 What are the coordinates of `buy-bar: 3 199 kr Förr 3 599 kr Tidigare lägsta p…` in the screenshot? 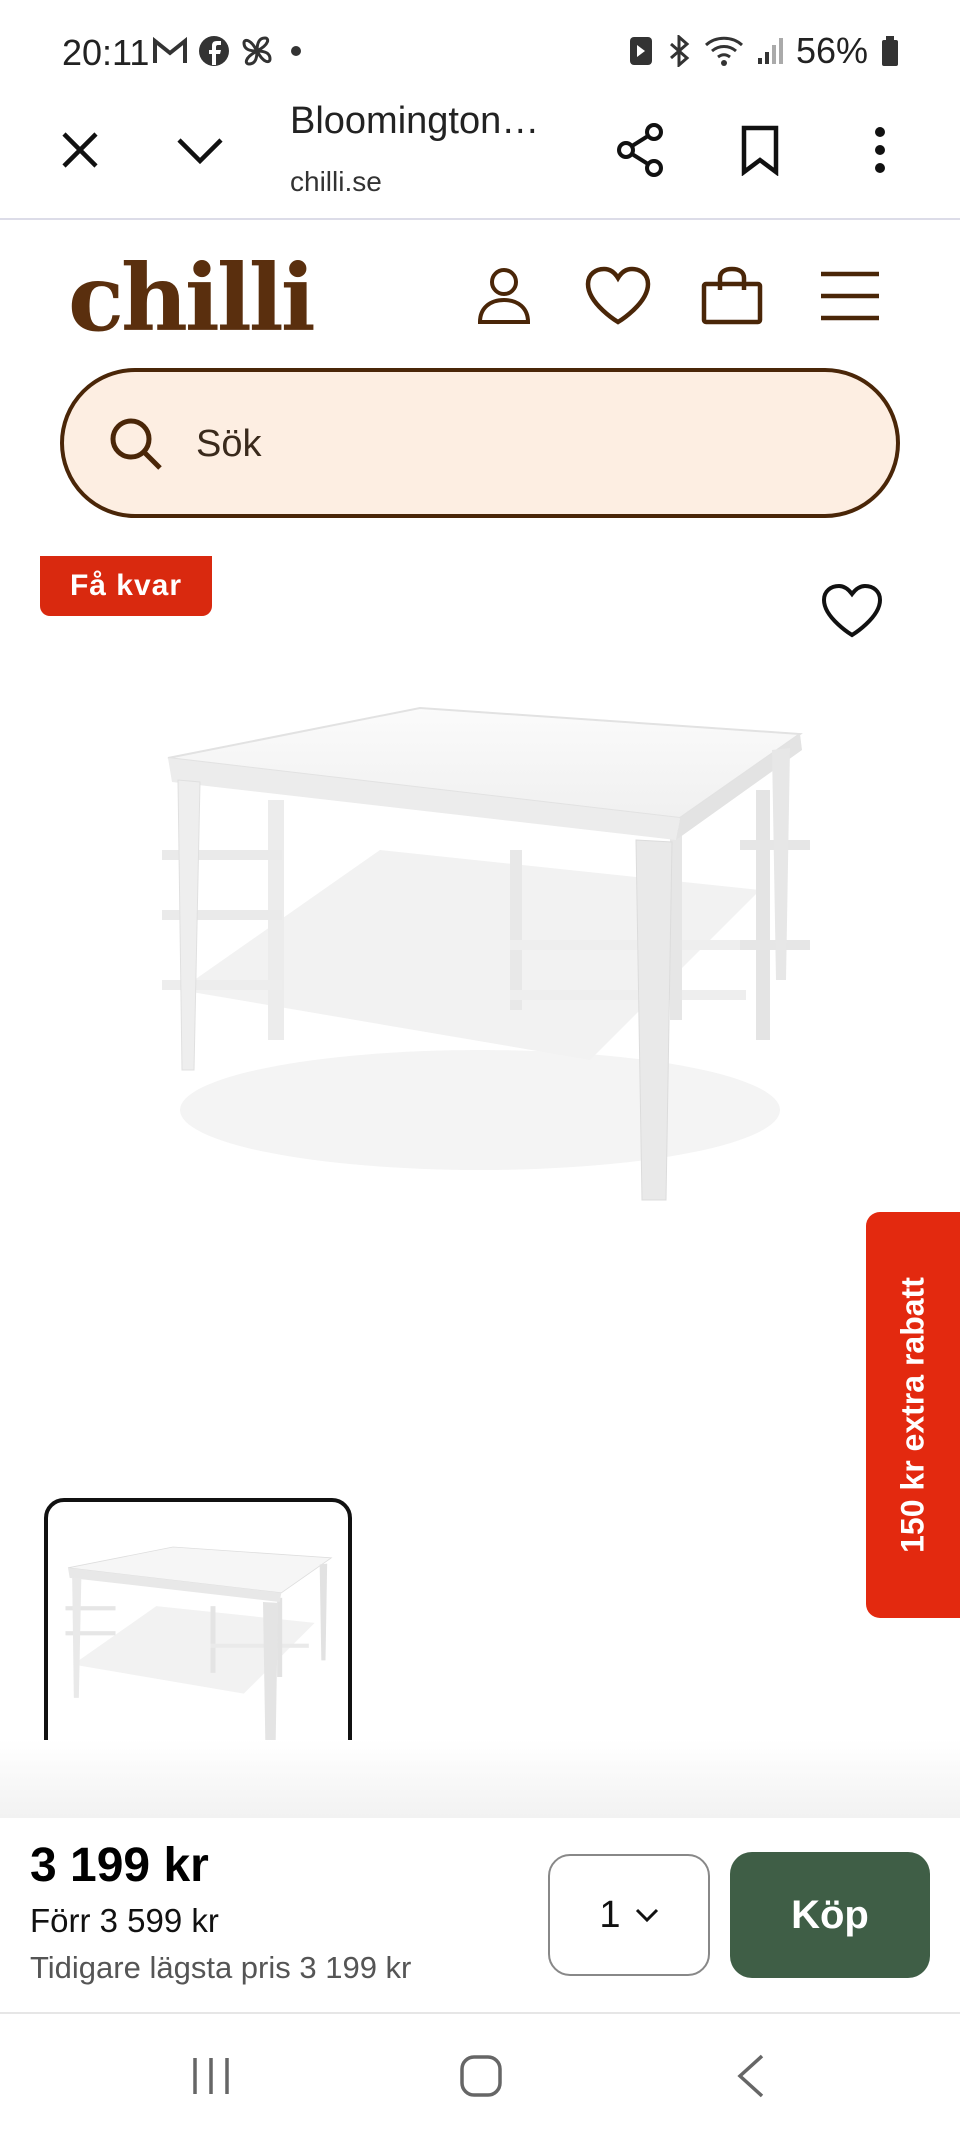 It's located at (480, 1916).